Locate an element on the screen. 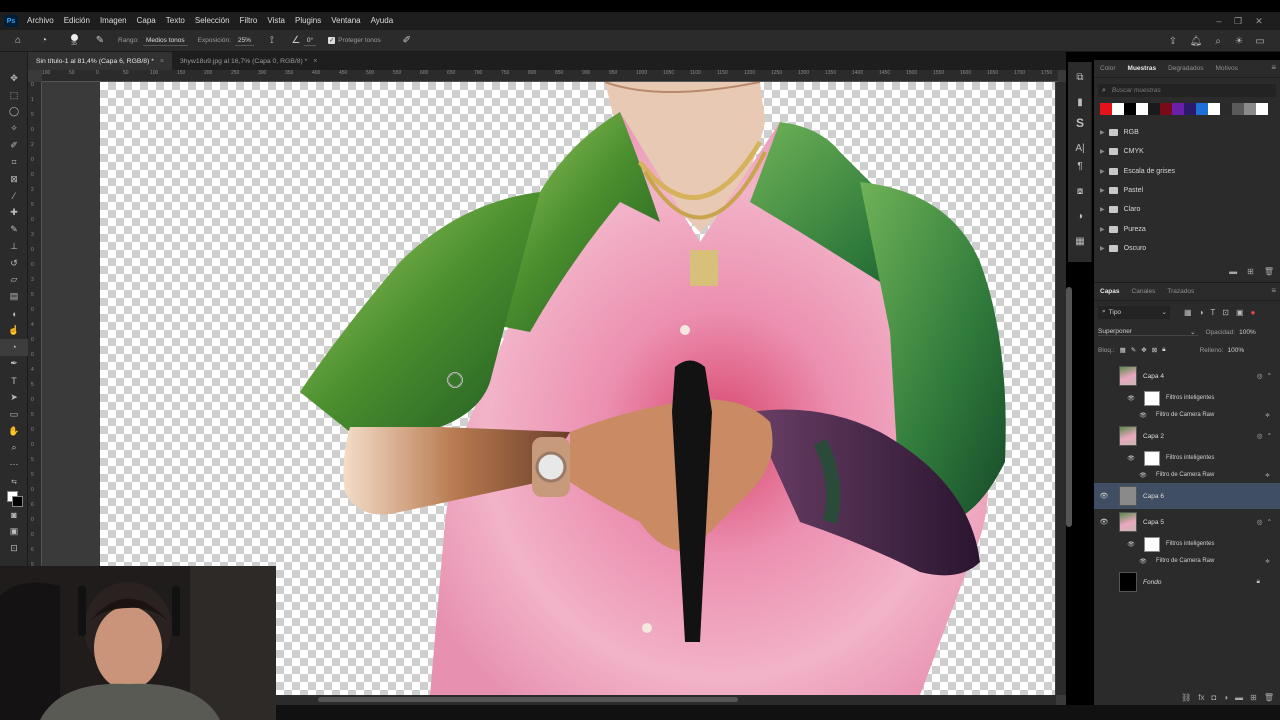 This screenshot has height=720, width=1280. menu-edicion: Edición is located at coordinates (77, 21).